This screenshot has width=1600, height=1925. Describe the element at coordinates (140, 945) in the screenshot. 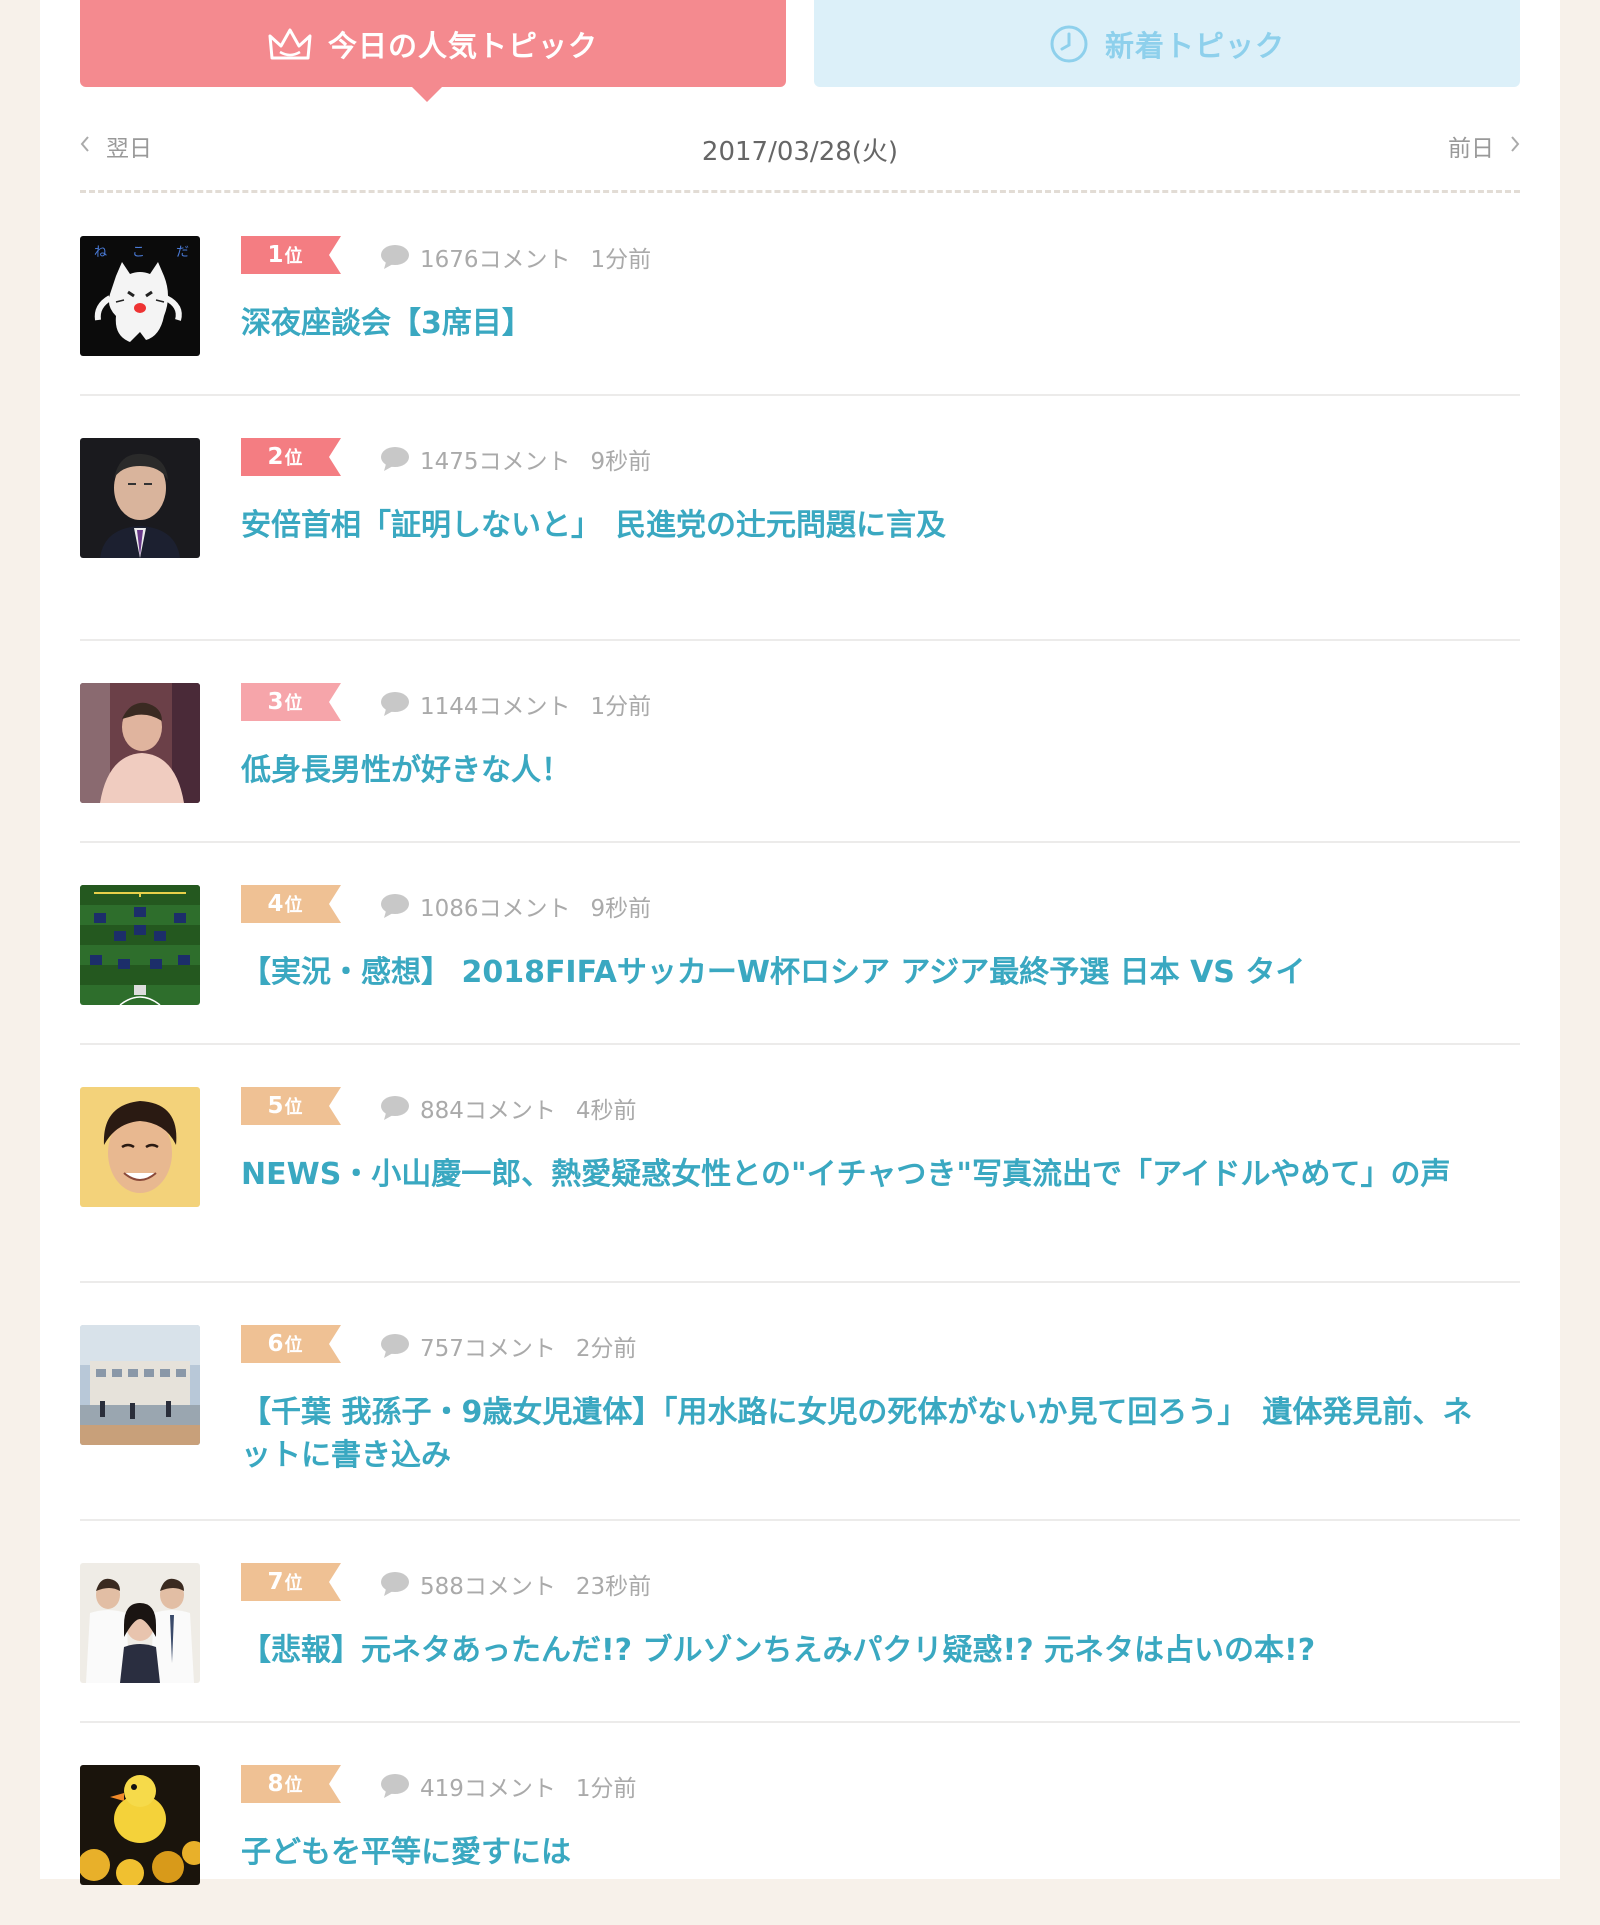

I see `thumbnail-soccer-formation` at that location.